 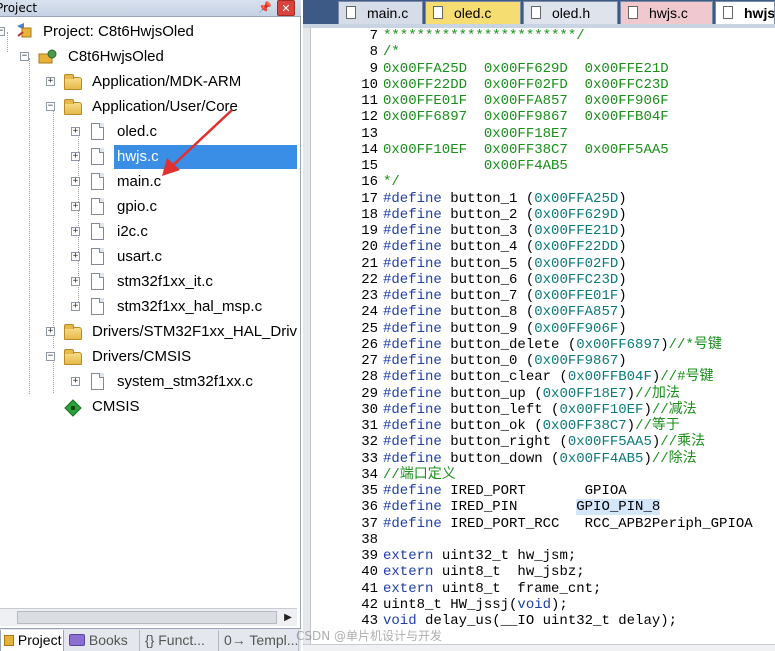 I want to click on tree-file-main-c: + main.c, so click(x=148, y=182).